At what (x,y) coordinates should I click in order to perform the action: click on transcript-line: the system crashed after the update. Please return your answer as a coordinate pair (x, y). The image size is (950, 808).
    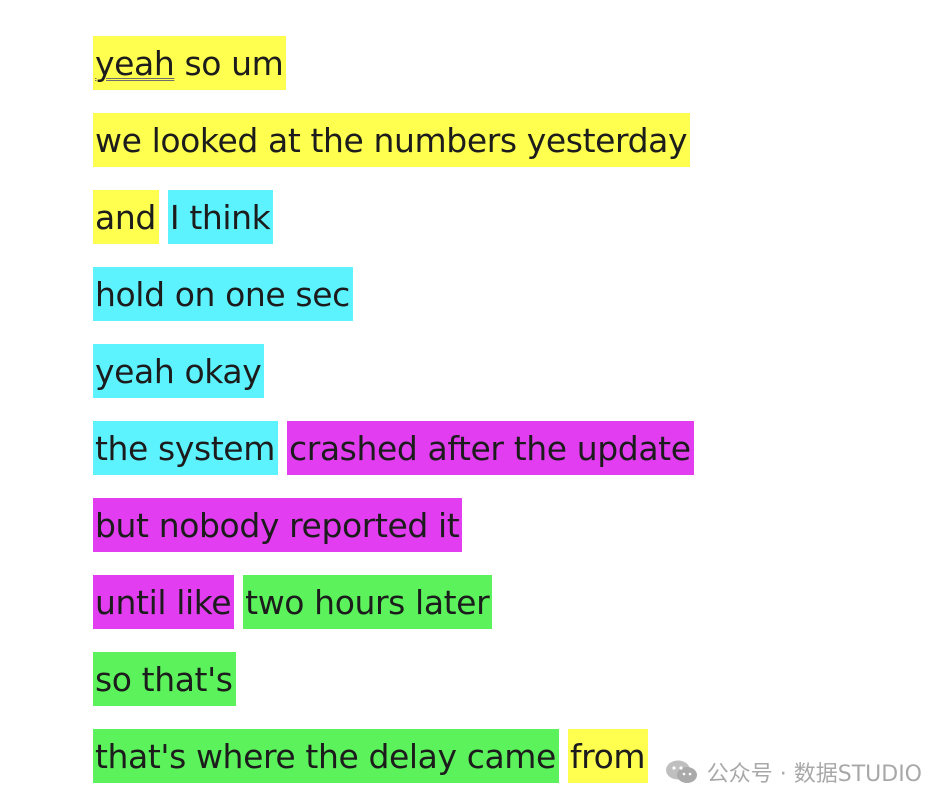
    Looking at the image, I should click on (398, 448).